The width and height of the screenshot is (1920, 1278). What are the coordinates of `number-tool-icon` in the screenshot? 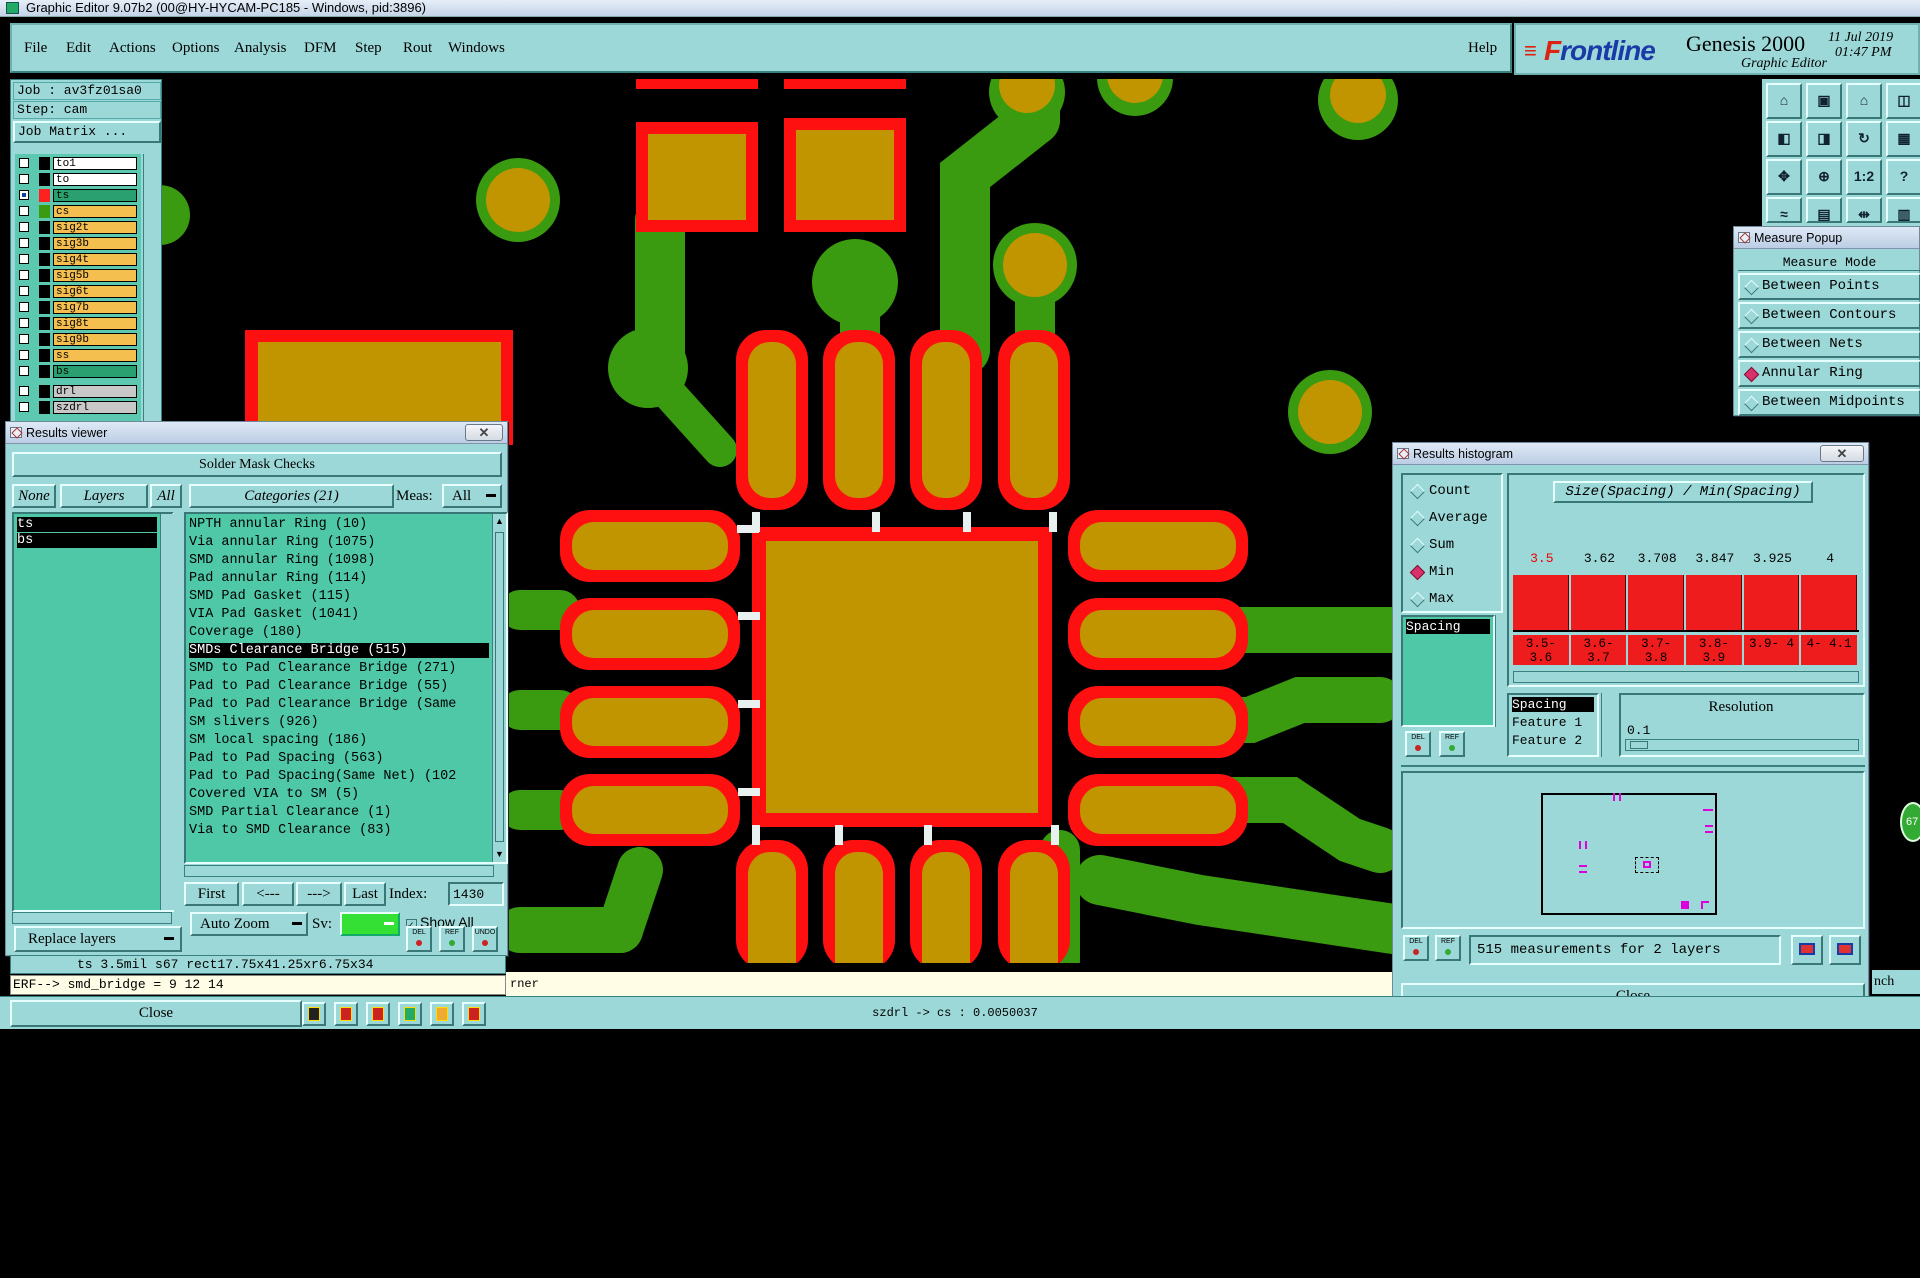 It's located at (410, 1014).